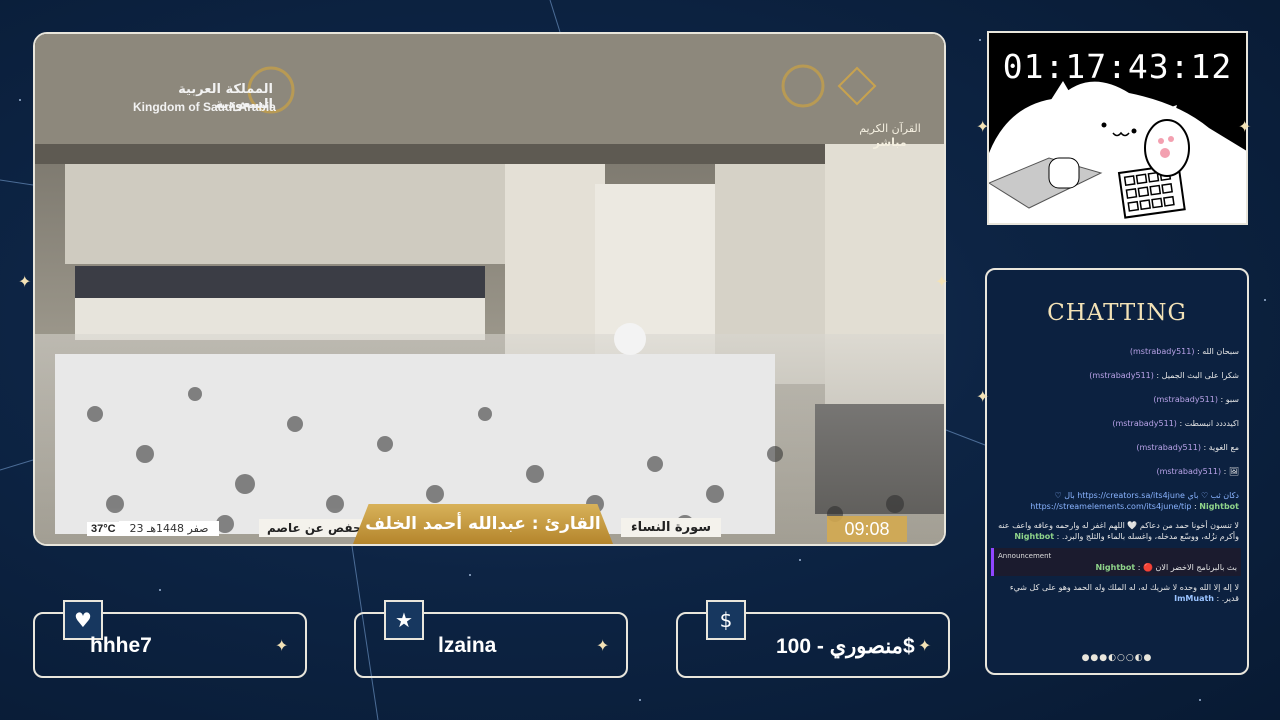 The height and width of the screenshot is (720, 1280). What do you see at coordinates (1194, 598) in the screenshot?
I see `chat-username: ImMuath` at bounding box center [1194, 598].